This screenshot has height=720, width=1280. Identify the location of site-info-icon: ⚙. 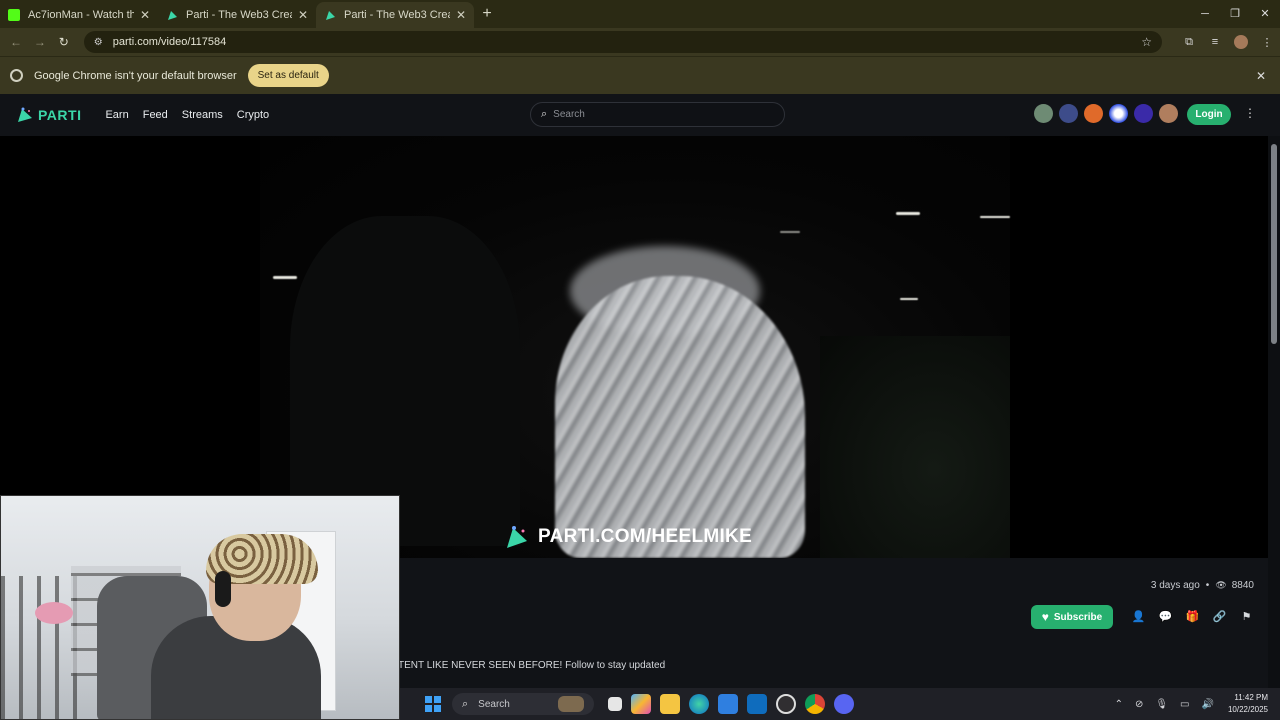
(98, 42).